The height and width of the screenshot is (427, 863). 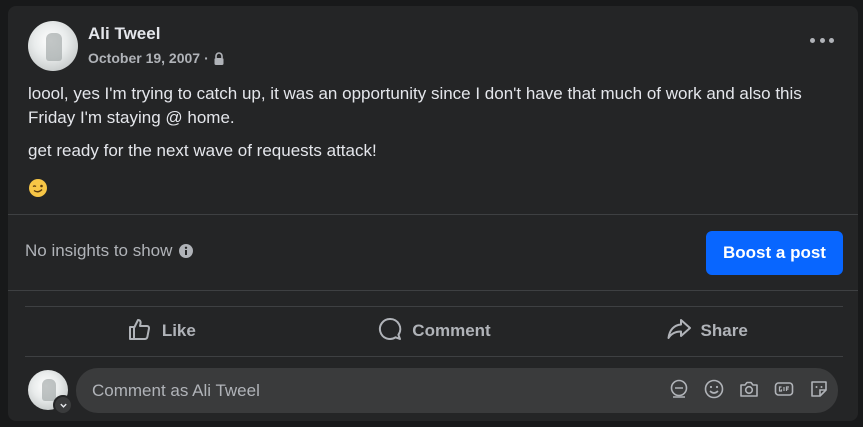 What do you see at coordinates (178, 330) in the screenshot?
I see `like-label: Like` at bounding box center [178, 330].